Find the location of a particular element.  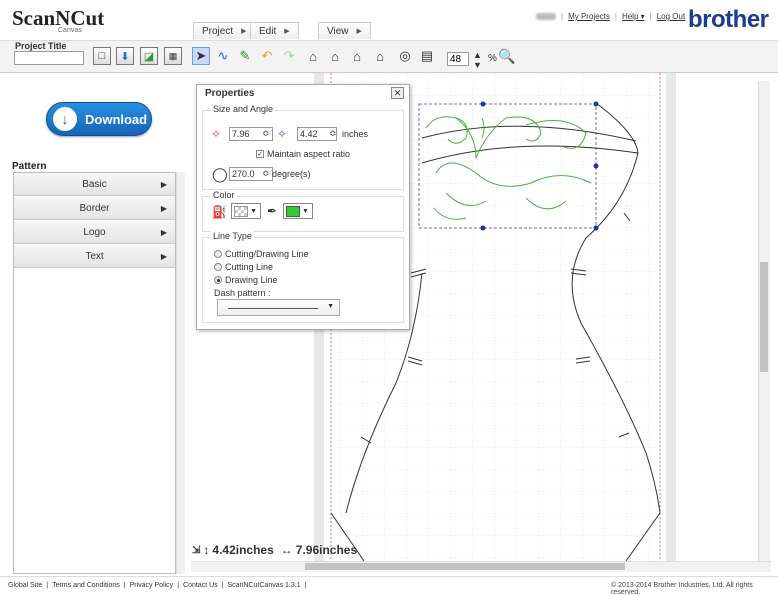

vertical-scroll-thumb is located at coordinates (764, 317).